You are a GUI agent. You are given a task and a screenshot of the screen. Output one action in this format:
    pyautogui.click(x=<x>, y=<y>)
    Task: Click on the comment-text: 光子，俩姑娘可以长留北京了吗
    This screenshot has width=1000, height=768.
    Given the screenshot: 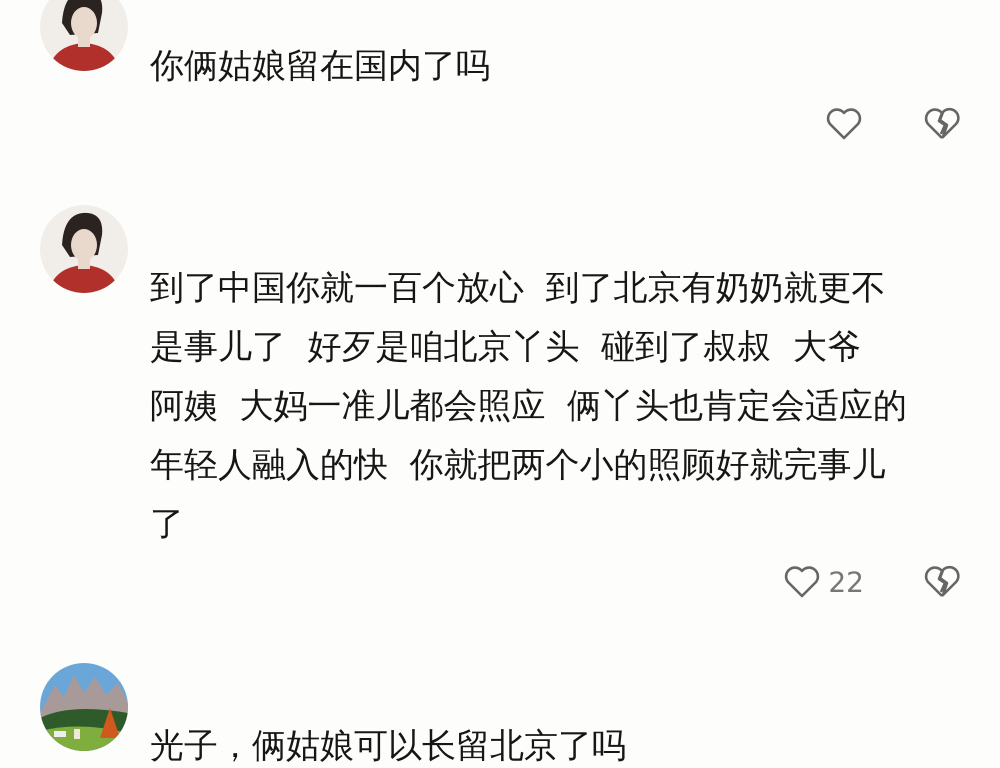 What is the action you would take?
    pyautogui.click(x=388, y=746)
    